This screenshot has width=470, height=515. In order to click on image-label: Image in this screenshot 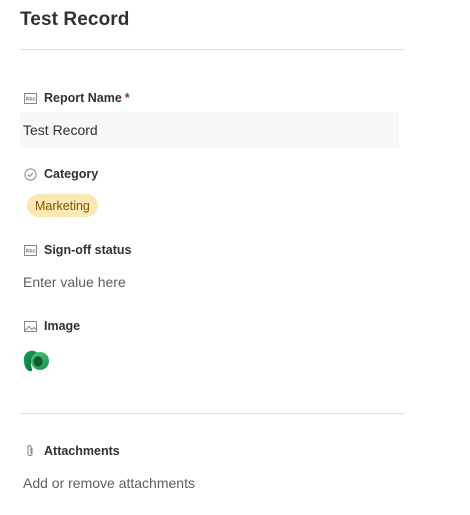, I will do `click(51, 326)`.